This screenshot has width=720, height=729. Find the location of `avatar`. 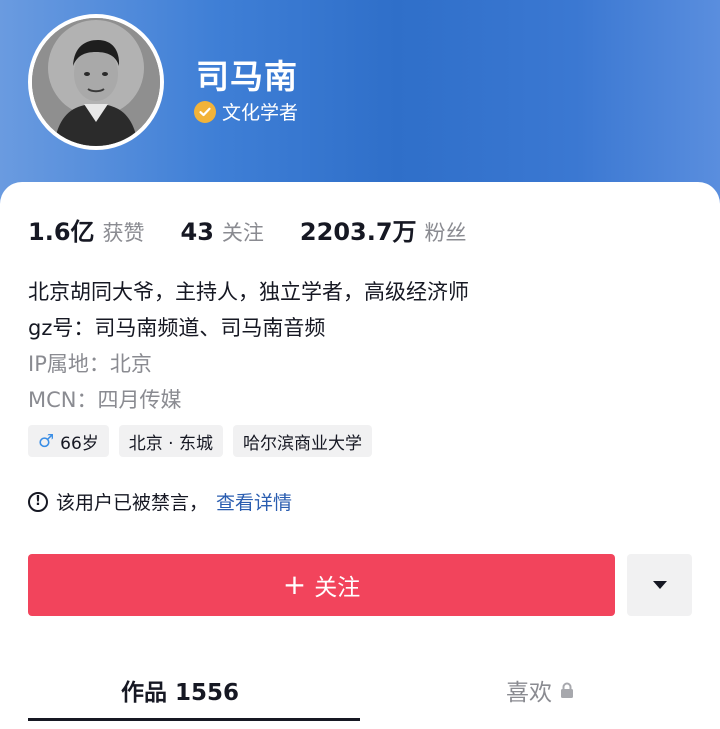

avatar is located at coordinates (96, 82).